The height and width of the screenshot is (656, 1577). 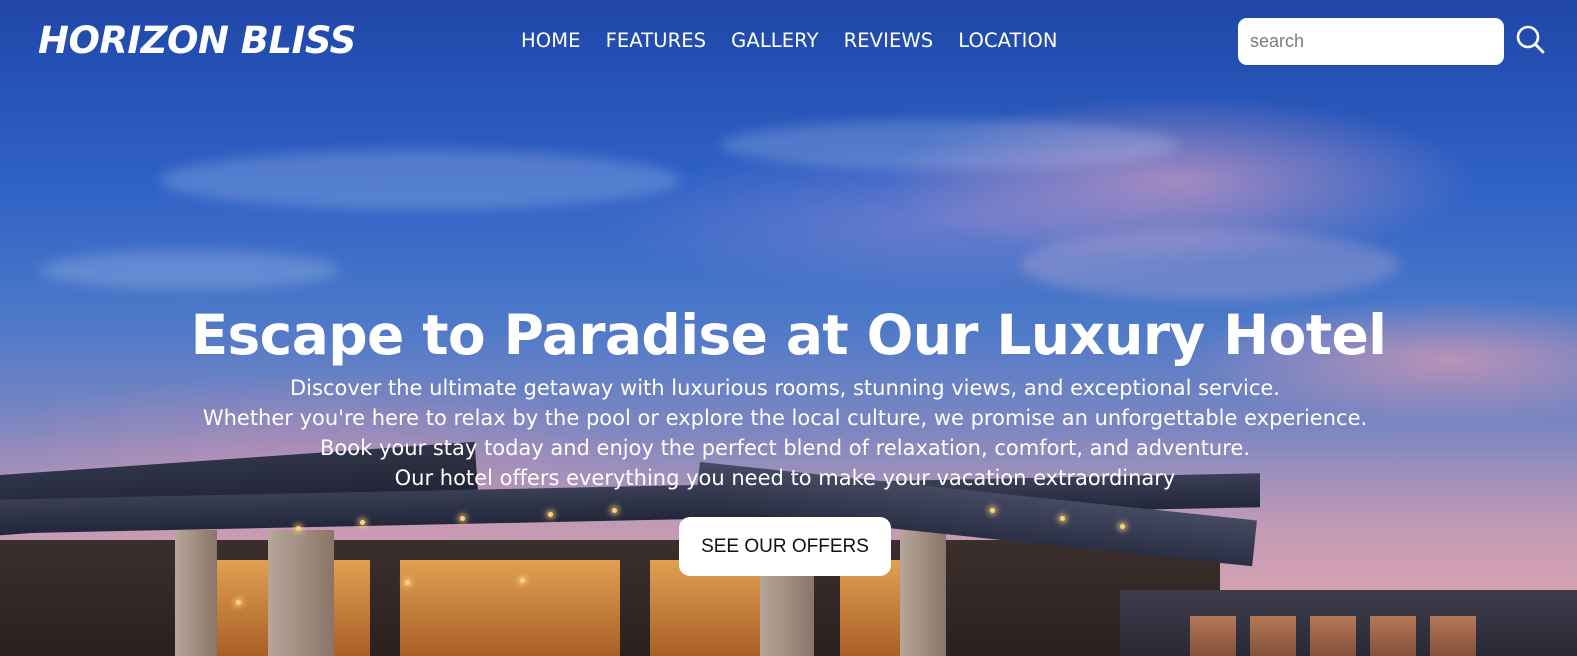 I want to click on nav-link-features: FEATURES, so click(x=656, y=40).